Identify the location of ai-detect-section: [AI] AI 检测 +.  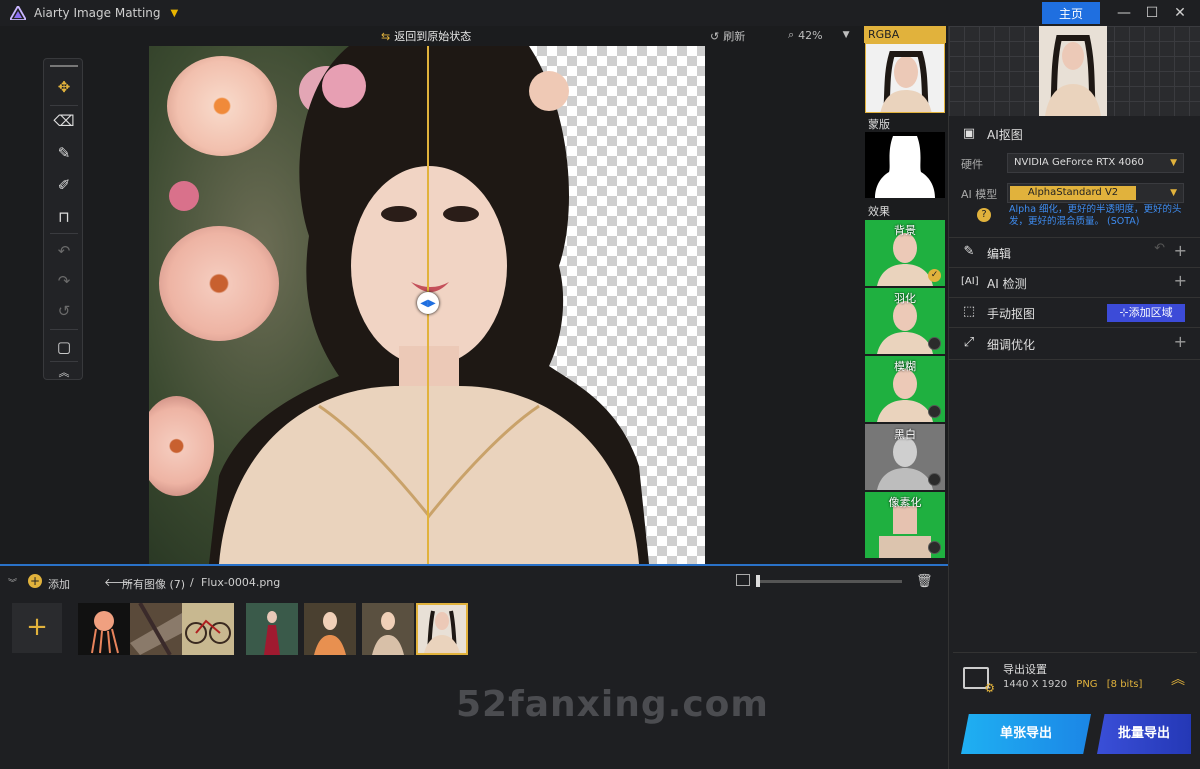
(1074, 283).